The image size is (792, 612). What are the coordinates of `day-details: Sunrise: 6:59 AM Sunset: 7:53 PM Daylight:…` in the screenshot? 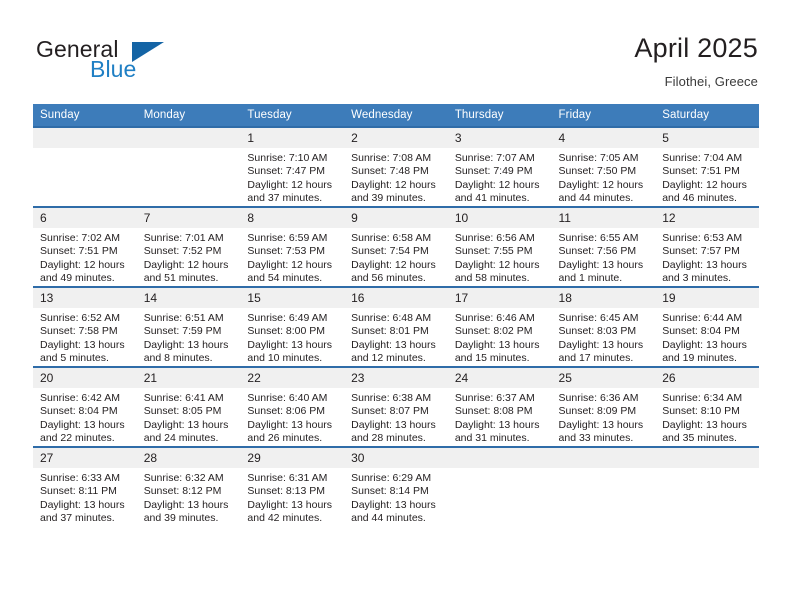 It's located at (292, 257).